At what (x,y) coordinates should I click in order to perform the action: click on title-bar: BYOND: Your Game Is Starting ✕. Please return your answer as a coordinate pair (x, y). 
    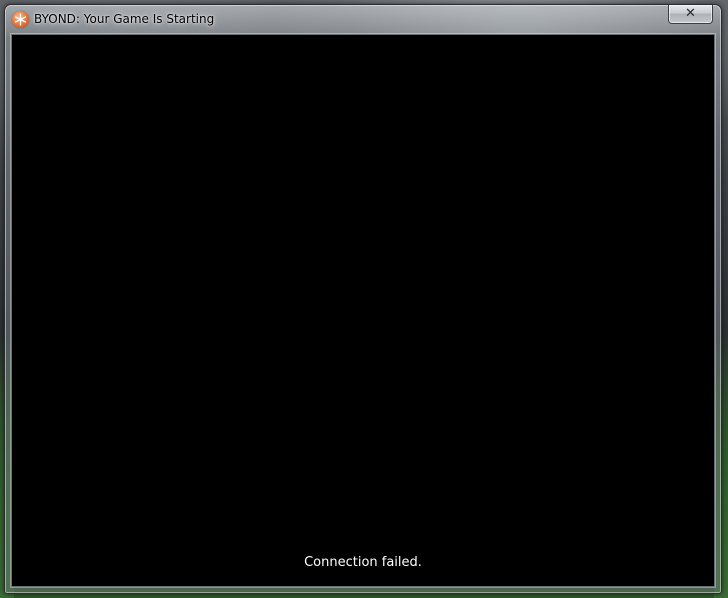
    Looking at the image, I should click on (363, 19).